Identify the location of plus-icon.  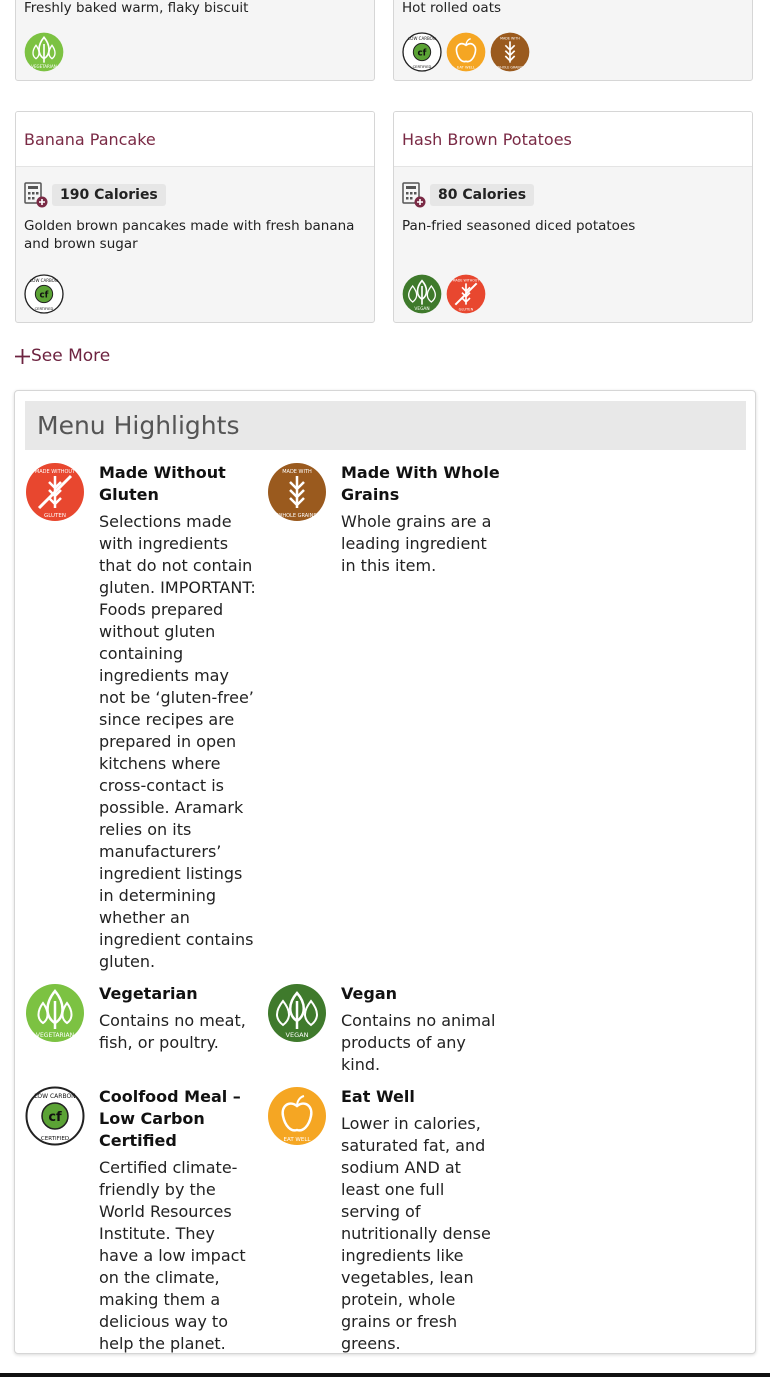
(22, 356).